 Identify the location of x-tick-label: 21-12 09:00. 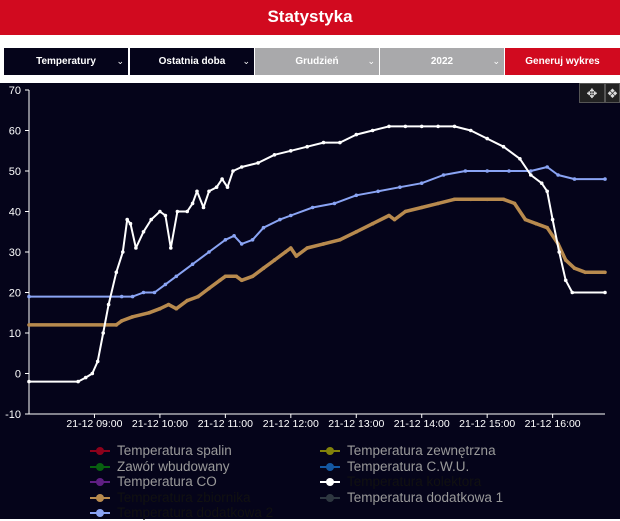
(94, 424).